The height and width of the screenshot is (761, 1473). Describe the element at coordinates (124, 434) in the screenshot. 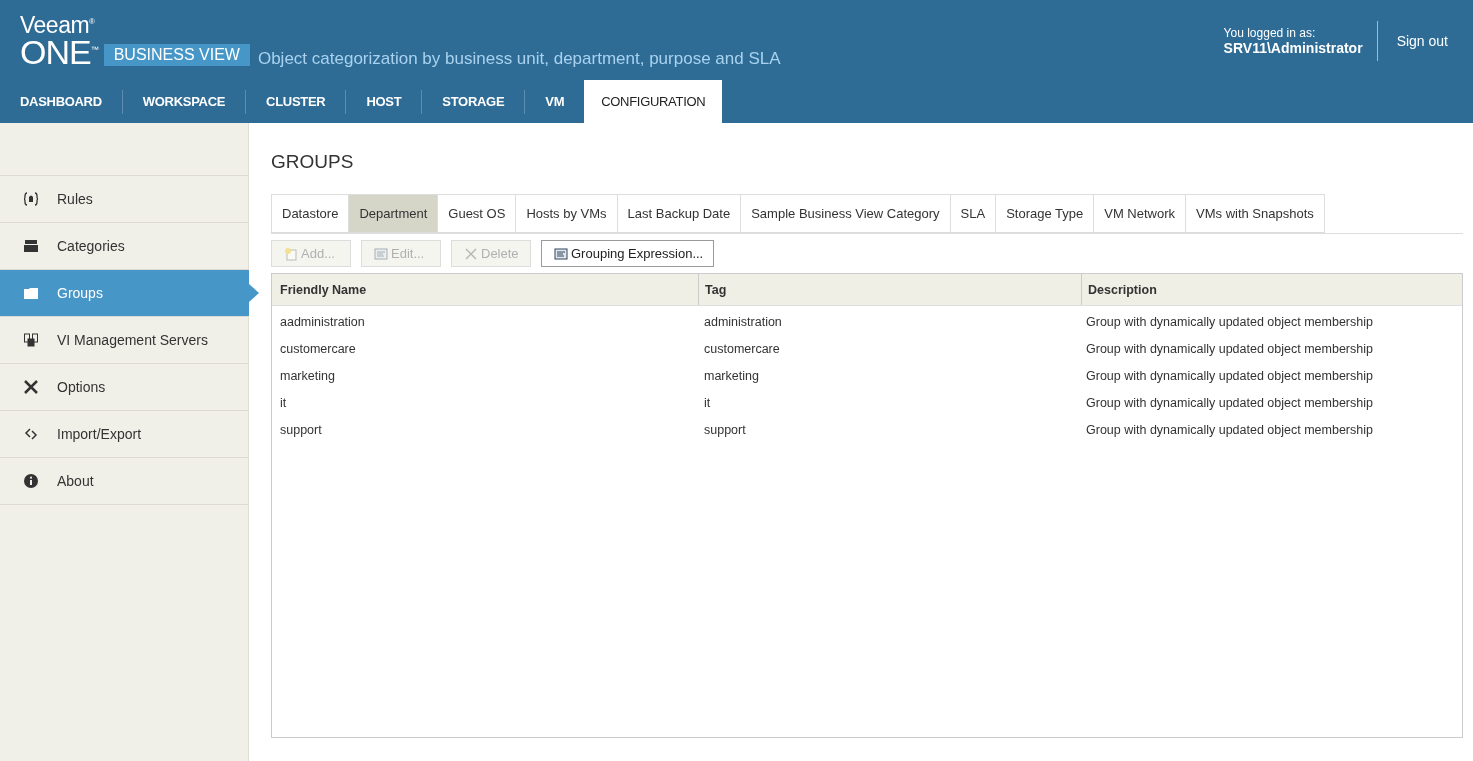

I see `sidebar-item: Import/Export` at that location.